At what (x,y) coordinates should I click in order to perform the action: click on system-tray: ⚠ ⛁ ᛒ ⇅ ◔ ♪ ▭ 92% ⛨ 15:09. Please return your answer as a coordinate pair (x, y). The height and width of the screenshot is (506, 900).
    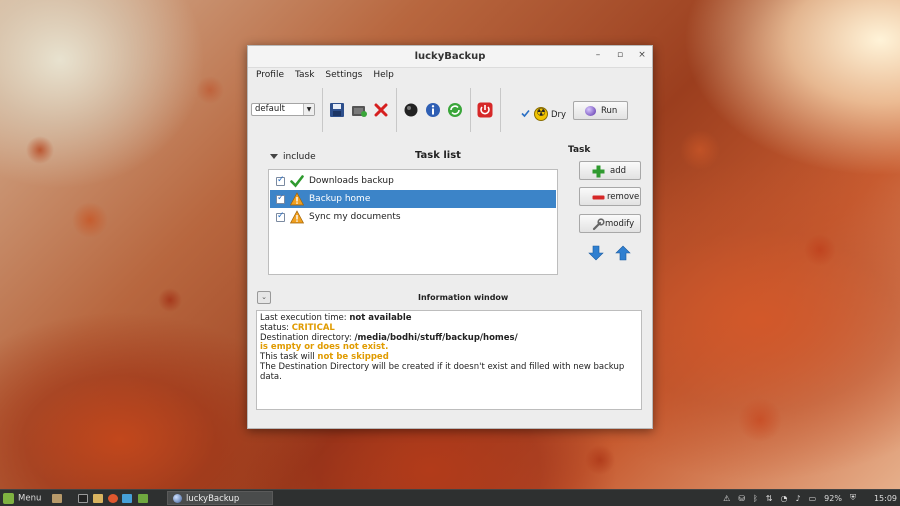
    Looking at the image, I should click on (810, 498).